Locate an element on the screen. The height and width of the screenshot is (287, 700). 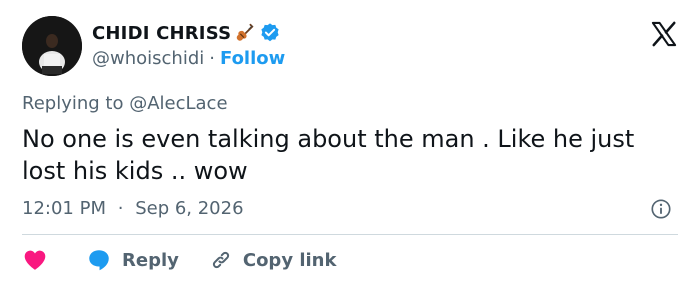
display-name: CHIDI CHRISS is located at coordinates (161, 33).